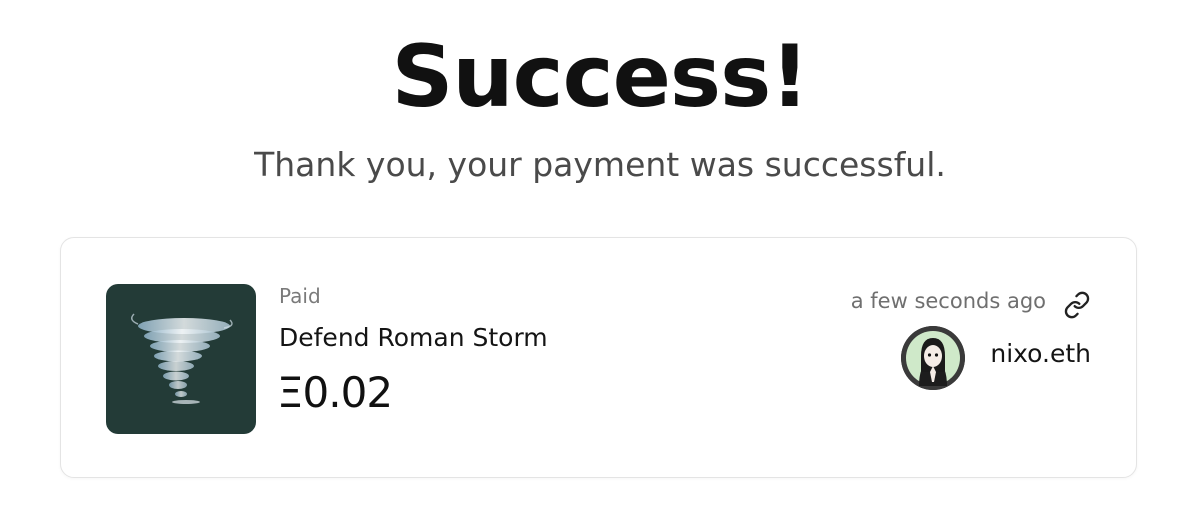 This screenshot has height=508, width=1200. What do you see at coordinates (933, 358) in the screenshot?
I see `avatar` at bounding box center [933, 358].